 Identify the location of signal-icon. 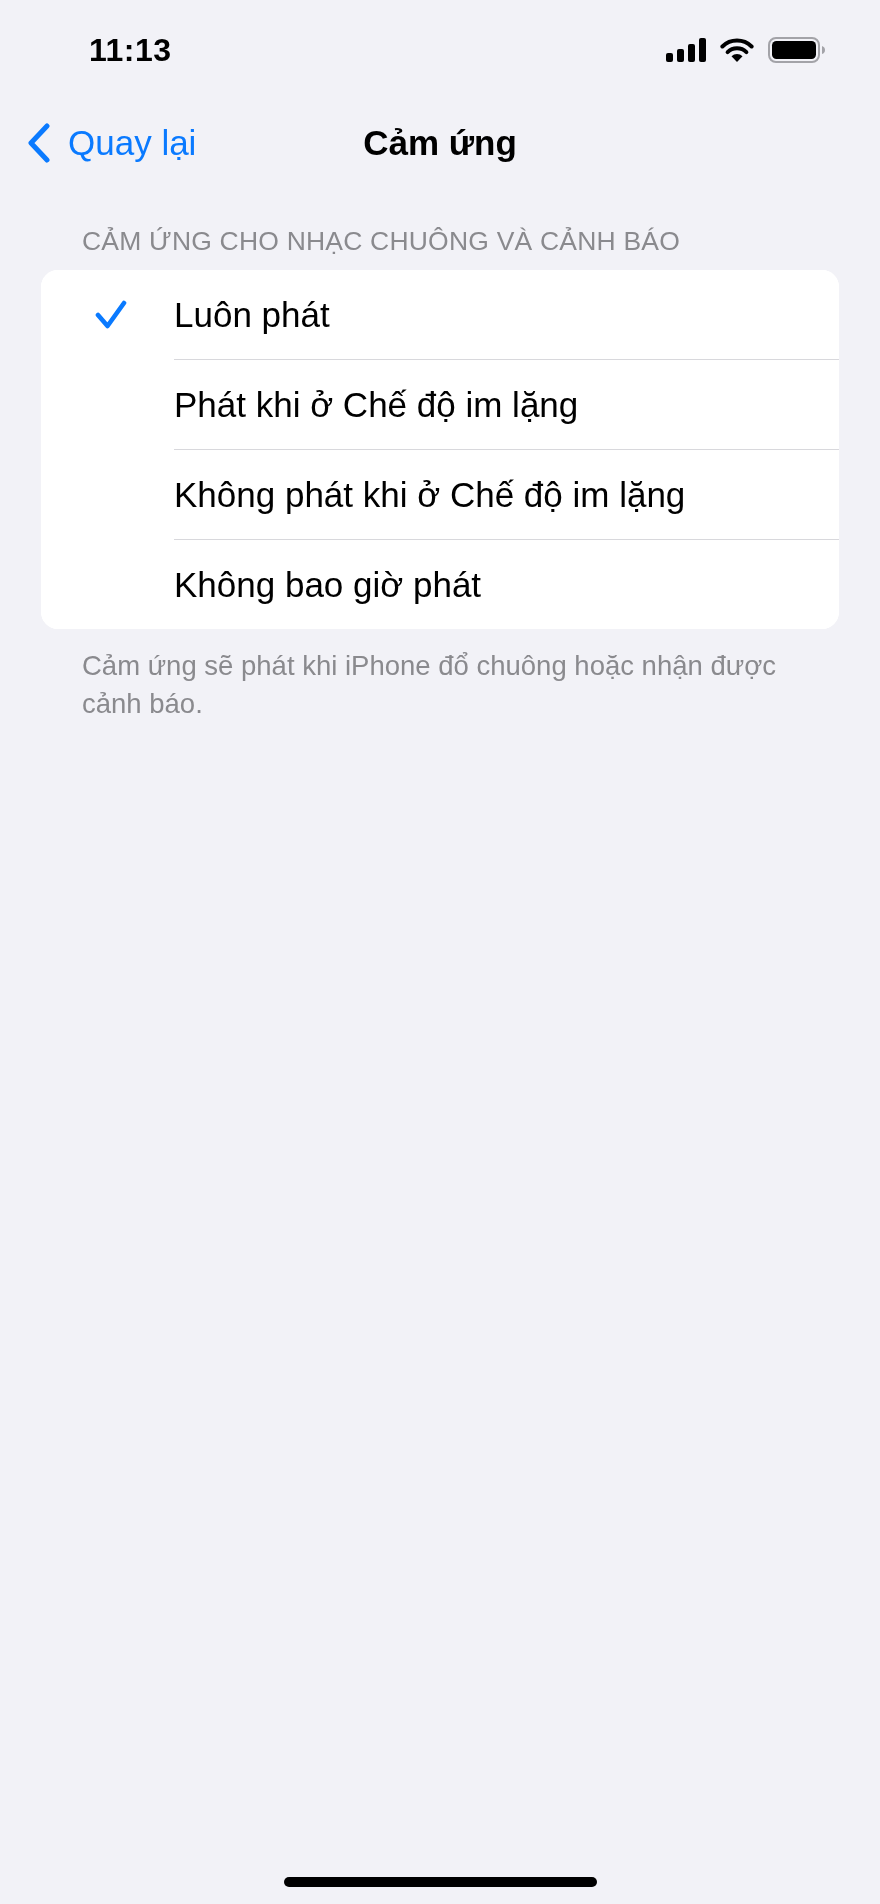
(686, 50).